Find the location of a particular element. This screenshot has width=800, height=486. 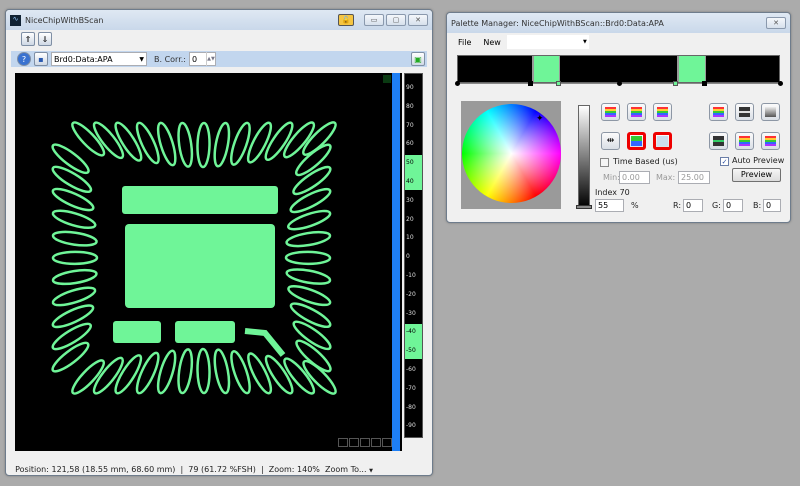

scale-tick-label: -80 is located at coordinates (411, 407).